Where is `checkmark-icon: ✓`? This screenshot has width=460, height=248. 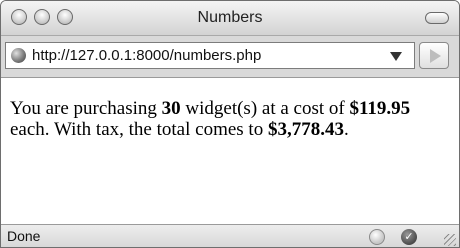
checkmark-icon: ✓ is located at coordinates (409, 237).